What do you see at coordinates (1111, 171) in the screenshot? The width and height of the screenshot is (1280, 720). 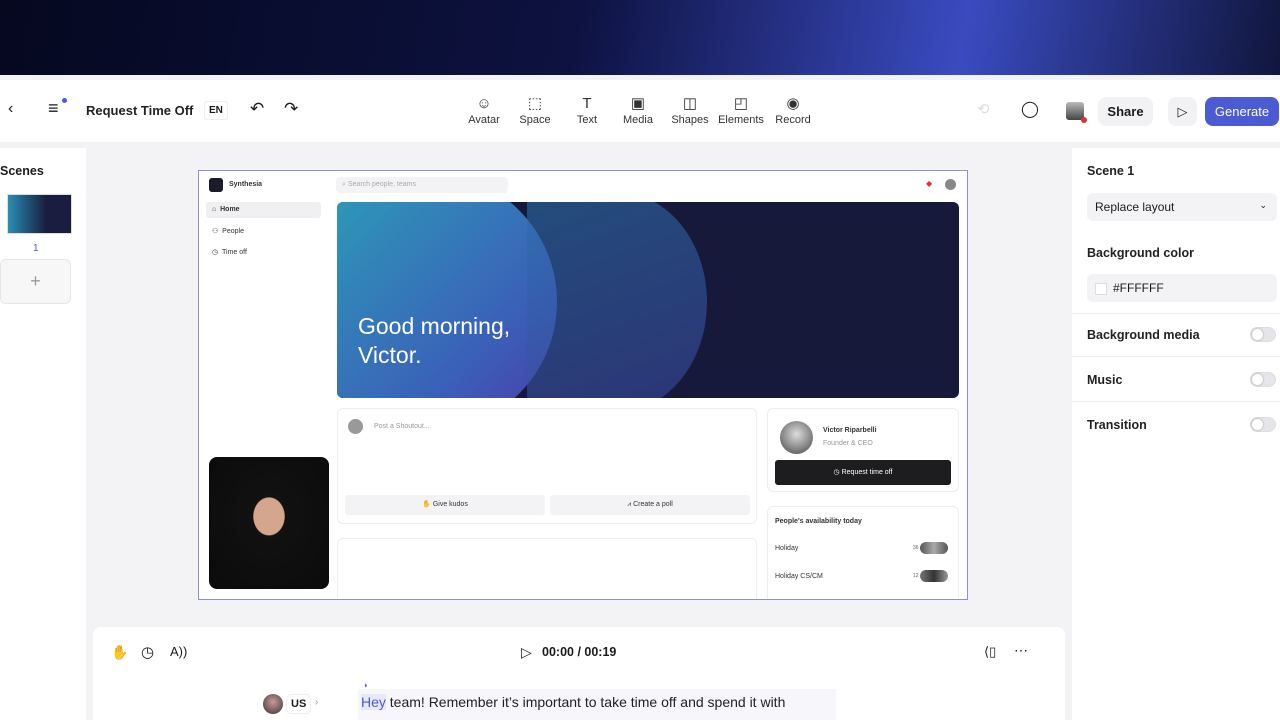 I see `scene-title: Scene 1` at bounding box center [1111, 171].